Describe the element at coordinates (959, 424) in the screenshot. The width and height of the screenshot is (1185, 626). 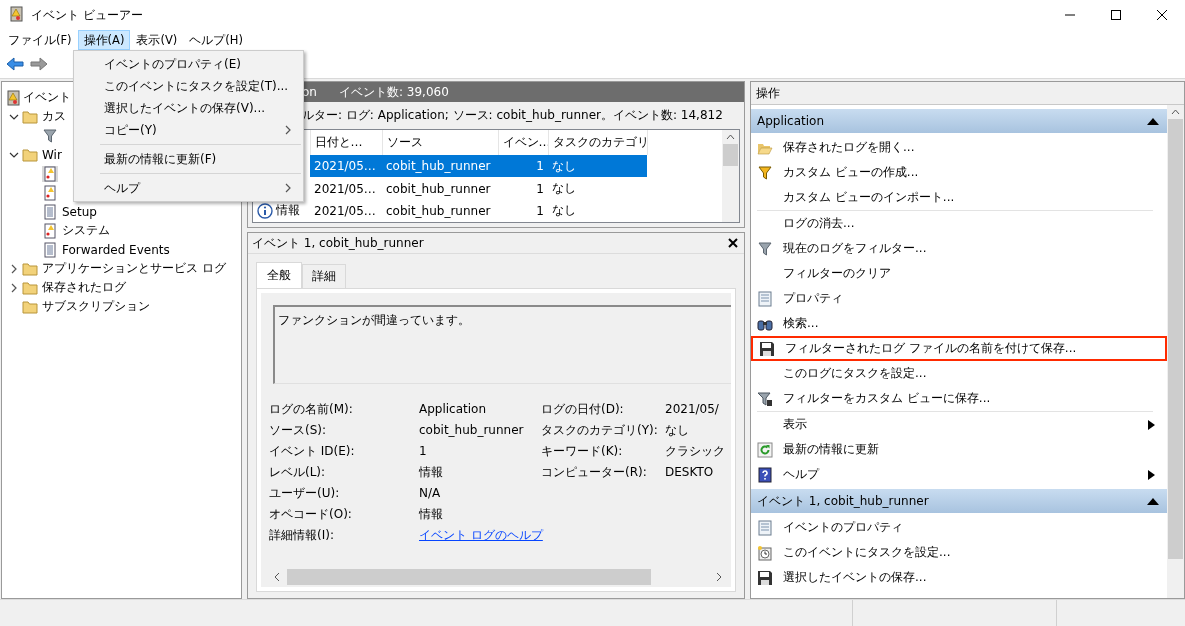
I see `action-item: 表示` at that location.